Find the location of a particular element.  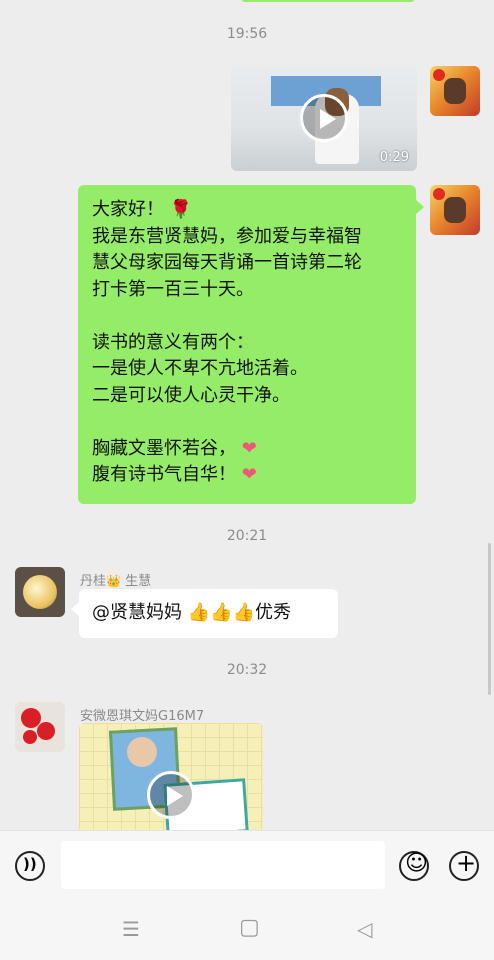

avatar-dangui is located at coordinates (40, 592).